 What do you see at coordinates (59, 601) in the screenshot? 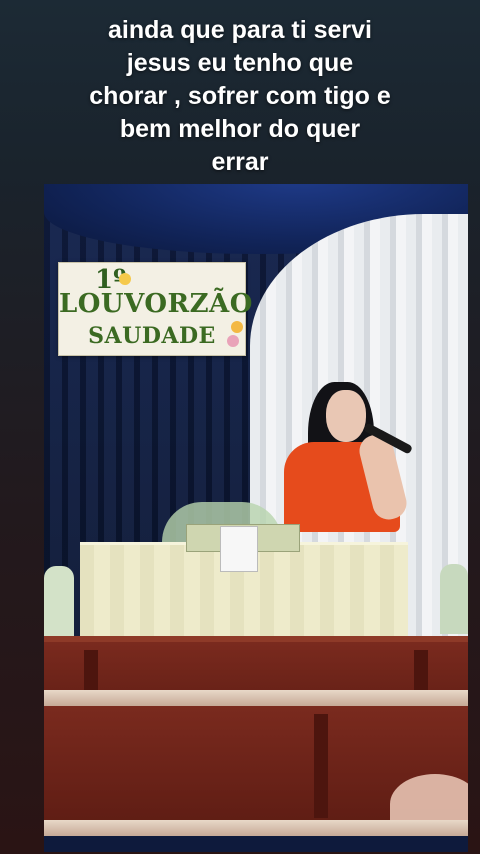
I see `side-chair-left` at bounding box center [59, 601].